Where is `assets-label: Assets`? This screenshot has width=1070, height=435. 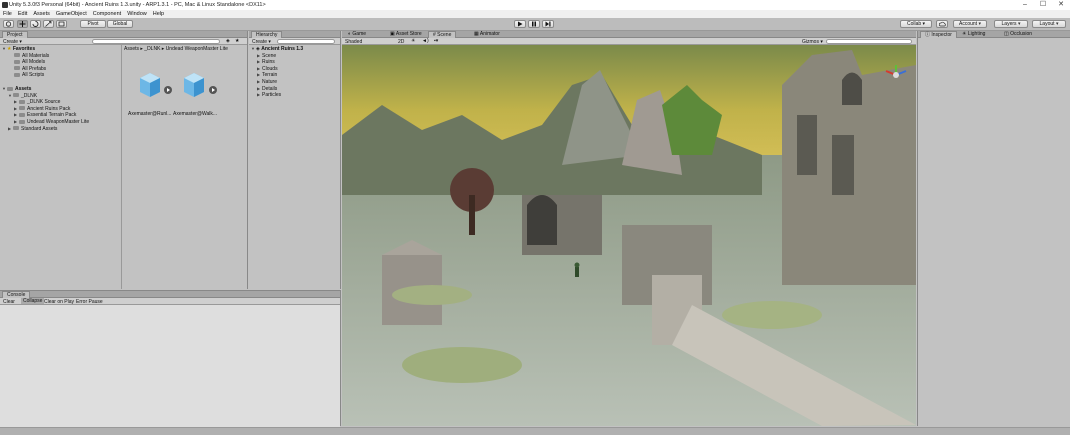
assets-label: Assets is located at coordinates (23, 89).